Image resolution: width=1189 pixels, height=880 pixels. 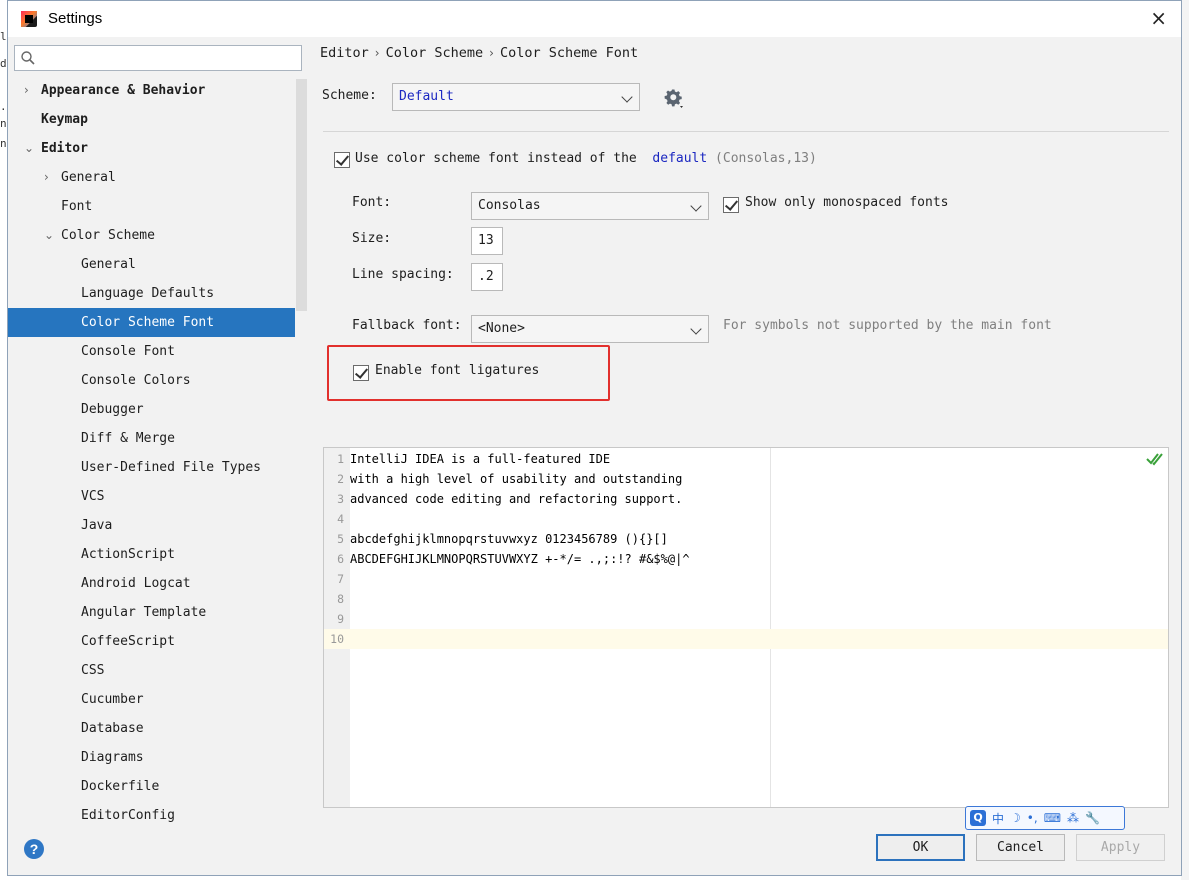 What do you see at coordinates (151, 786) in the screenshot?
I see `sidebar-item-dockerfile: Dockerfile` at bounding box center [151, 786].